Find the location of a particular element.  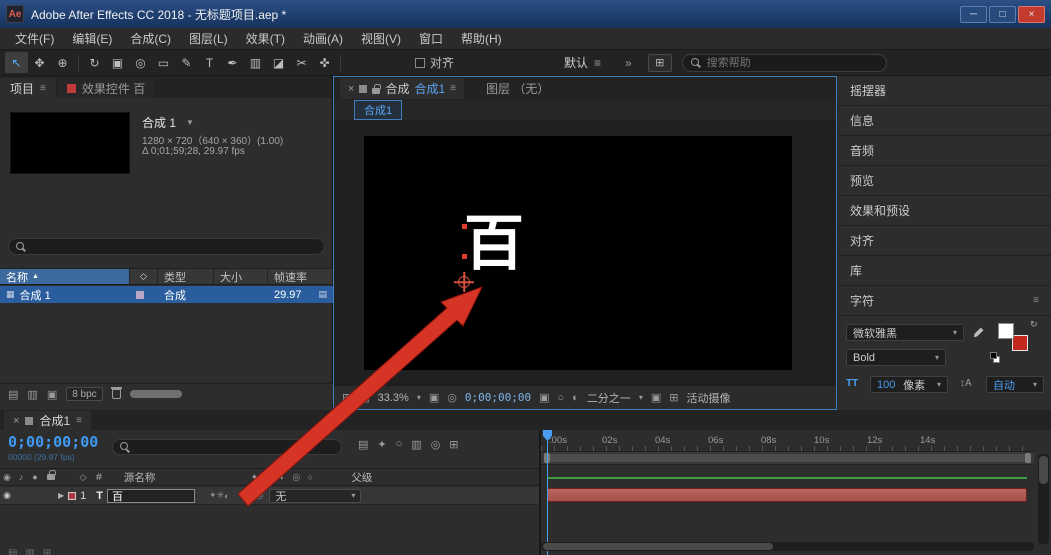

type-tool-icon: T is located at coordinates (209, 62).